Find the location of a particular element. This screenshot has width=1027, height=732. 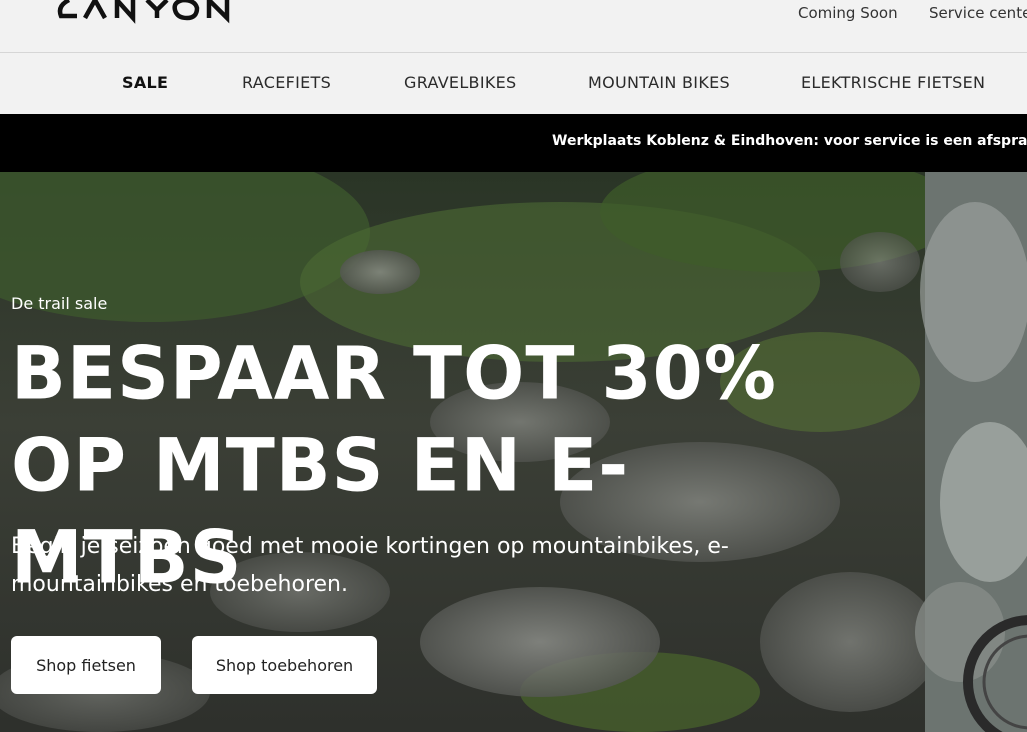

canyon-logo is located at coordinates (145, 14).